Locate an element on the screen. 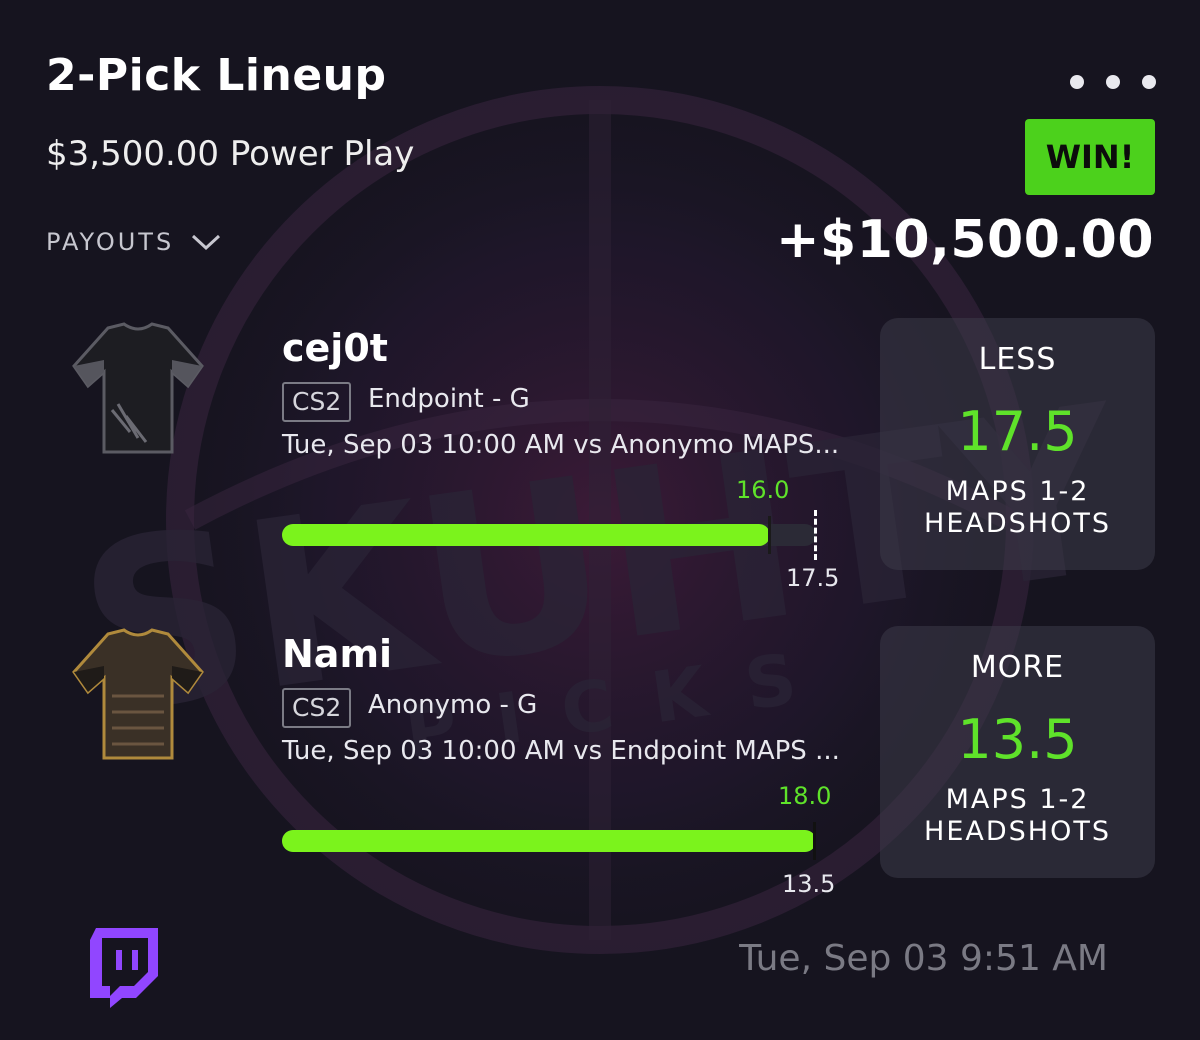  jersey-black-icon is located at coordinates (138, 388).